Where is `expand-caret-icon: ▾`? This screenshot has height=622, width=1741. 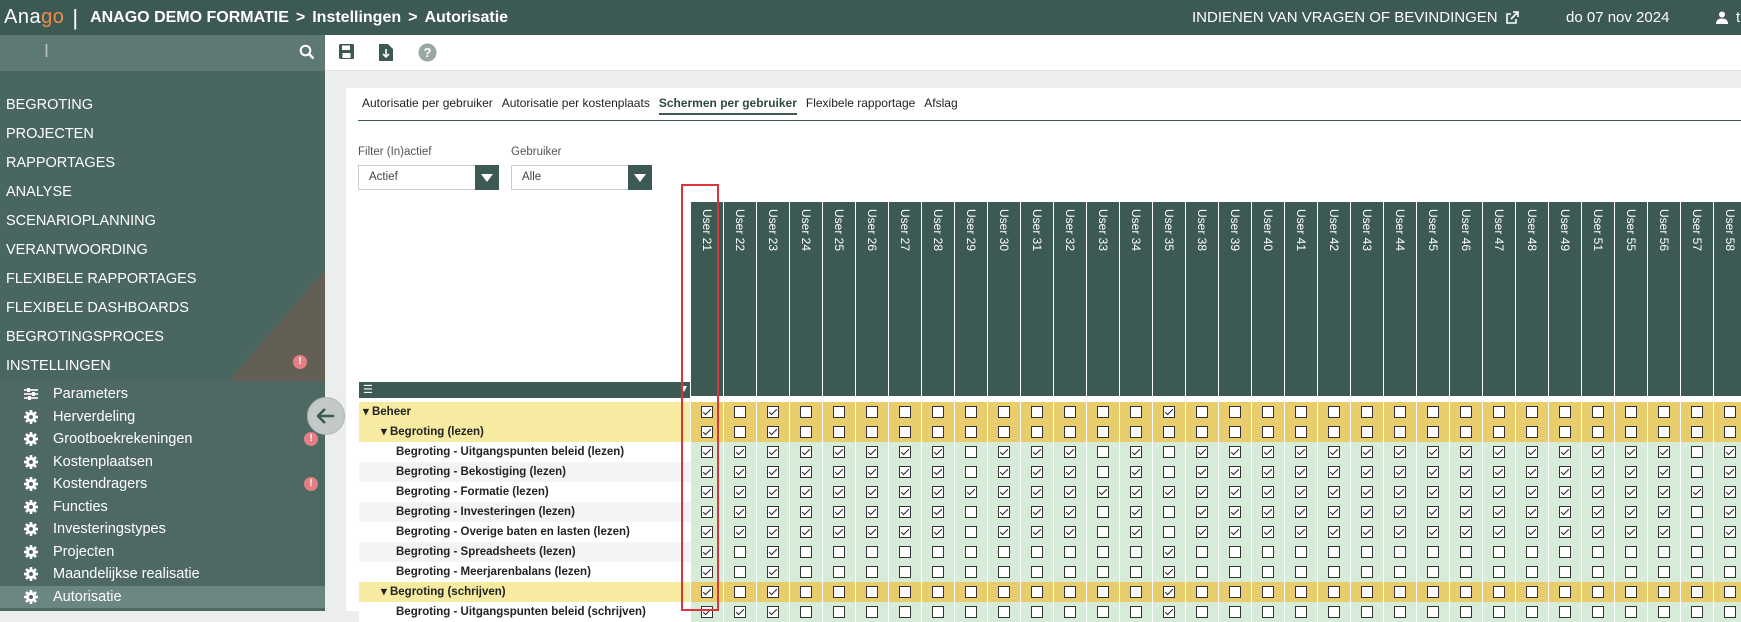 expand-caret-icon: ▾ is located at coordinates (367, 412).